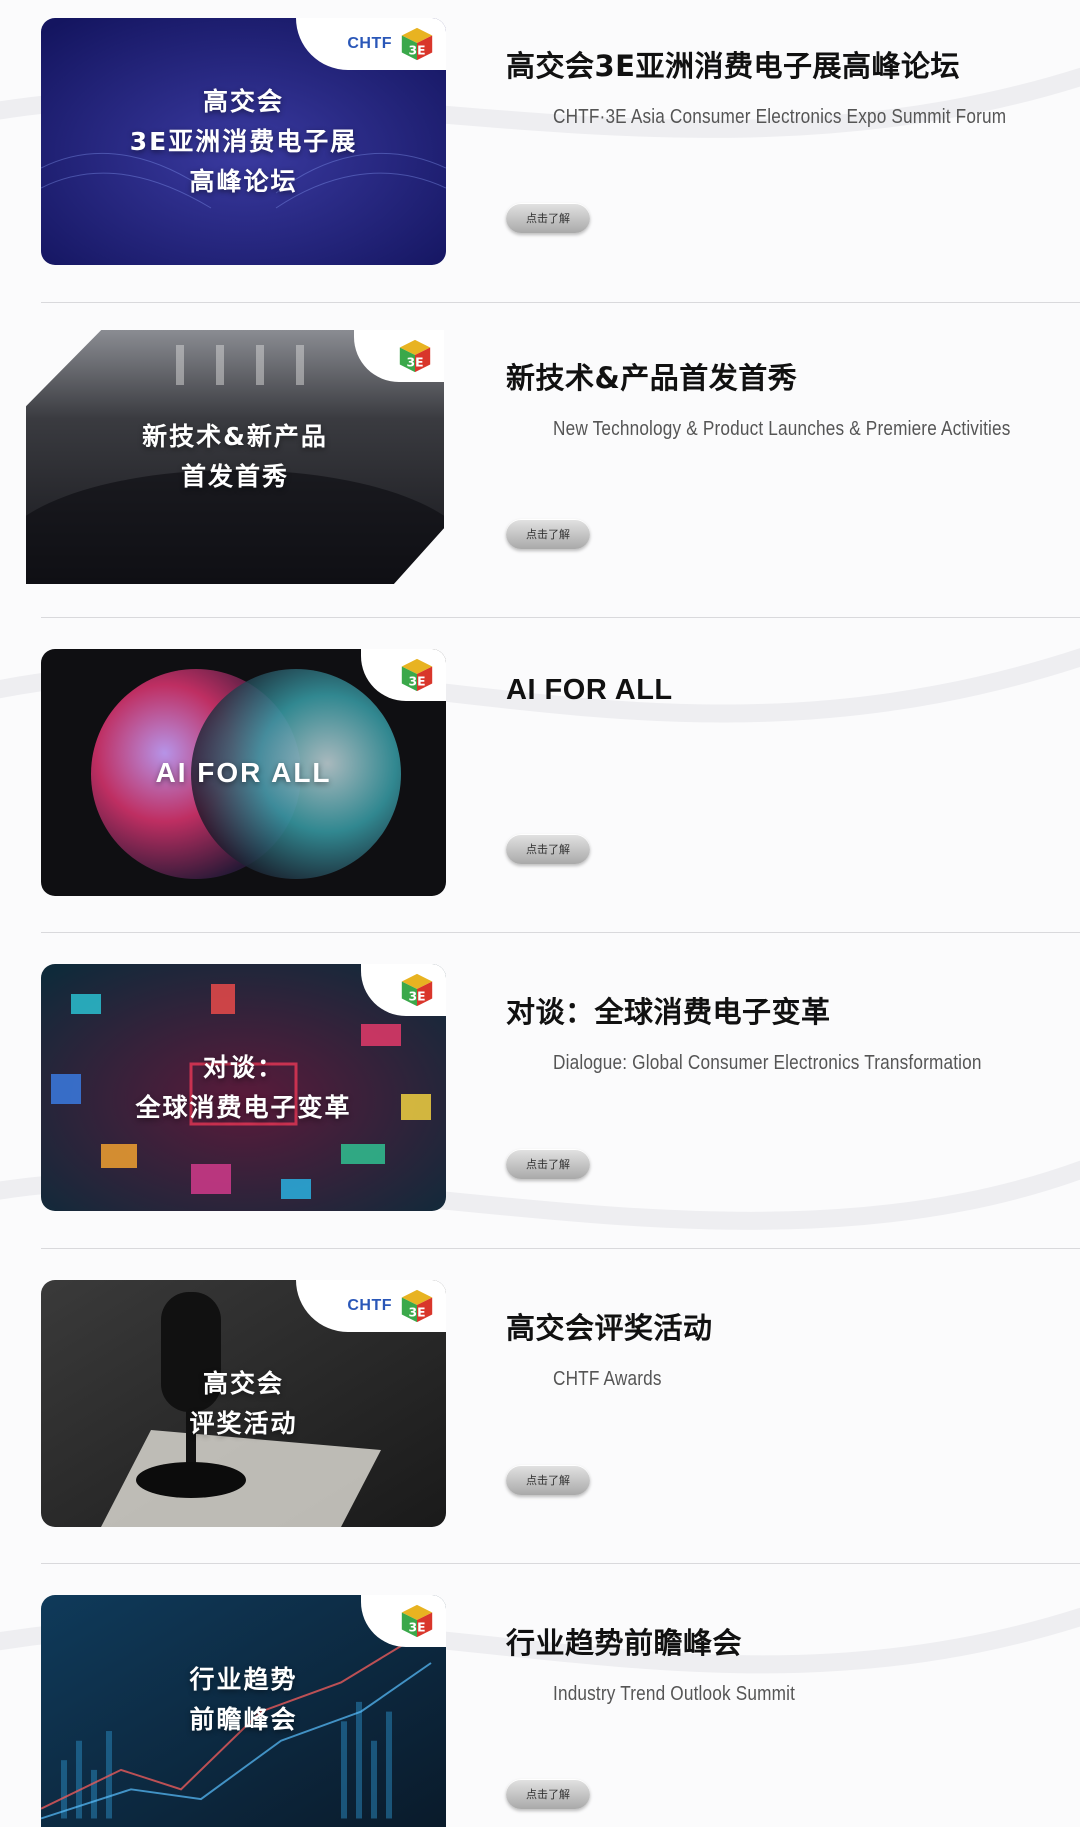 This screenshot has height=1827, width=1080. Describe the element at coordinates (560, 774) in the screenshot. I see `event-card-ai-for-all: 3E AI FOR ALL AI FOR ALL 点击了解` at that location.